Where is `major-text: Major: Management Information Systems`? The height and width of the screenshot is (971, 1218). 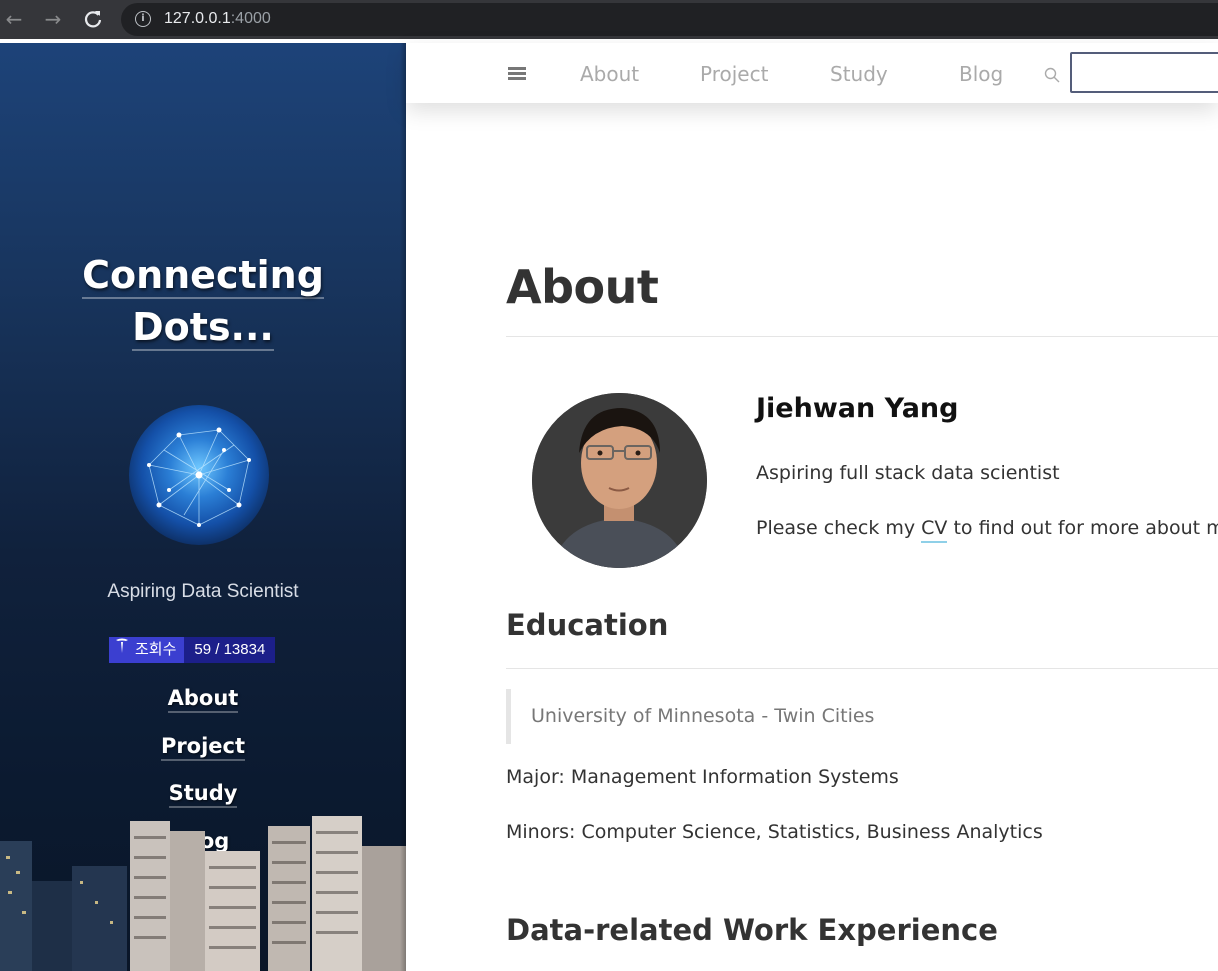 major-text: Major: Management Information Systems is located at coordinates (702, 777).